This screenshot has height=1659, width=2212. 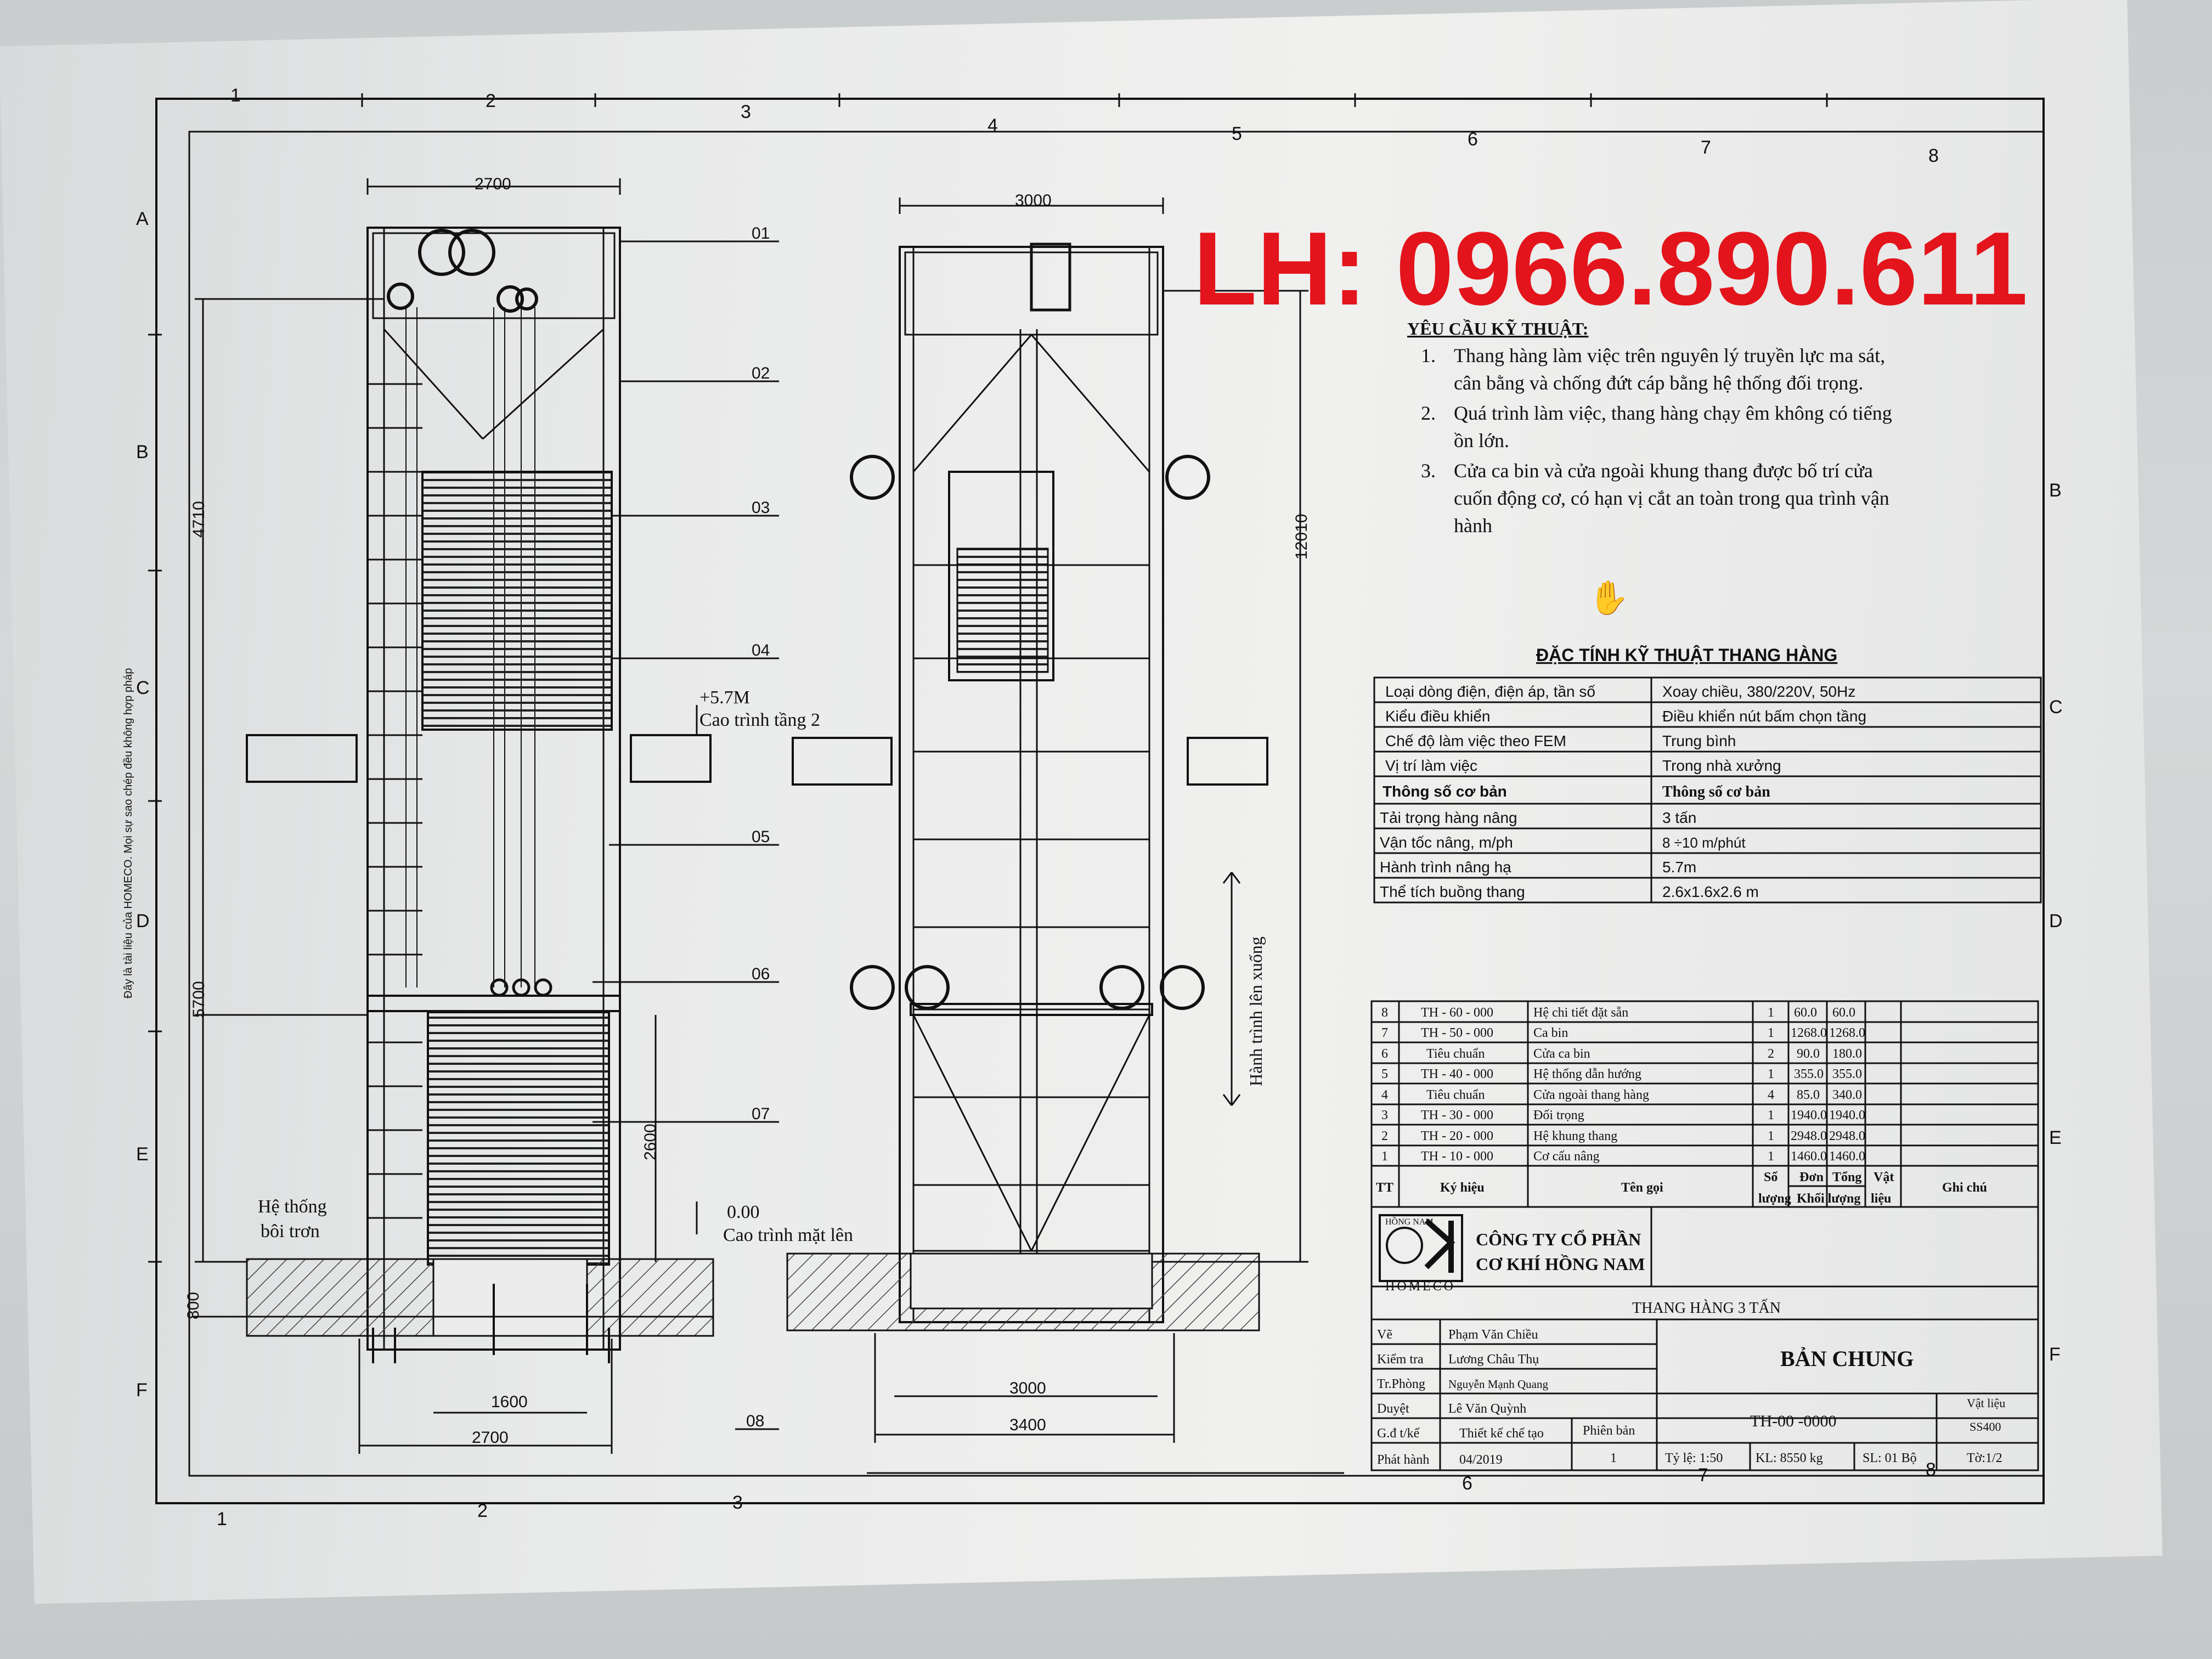 I want to click on role-name: Nguyễn Mạnh Quang, so click(x=1498, y=1384).